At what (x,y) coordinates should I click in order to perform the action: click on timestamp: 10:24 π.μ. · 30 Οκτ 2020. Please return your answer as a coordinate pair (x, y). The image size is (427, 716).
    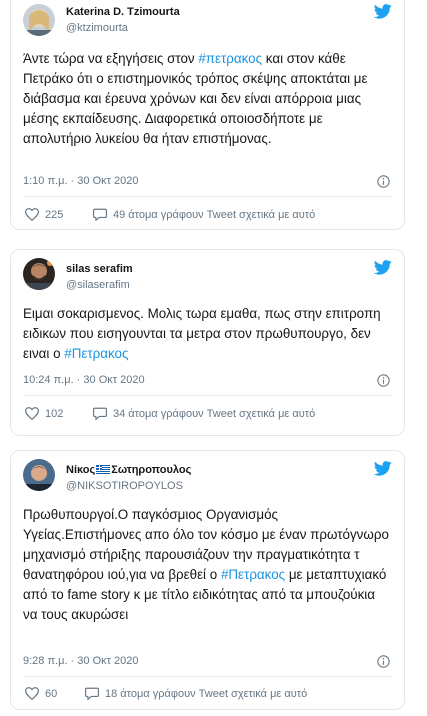
    Looking at the image, I should click on (84, 380).